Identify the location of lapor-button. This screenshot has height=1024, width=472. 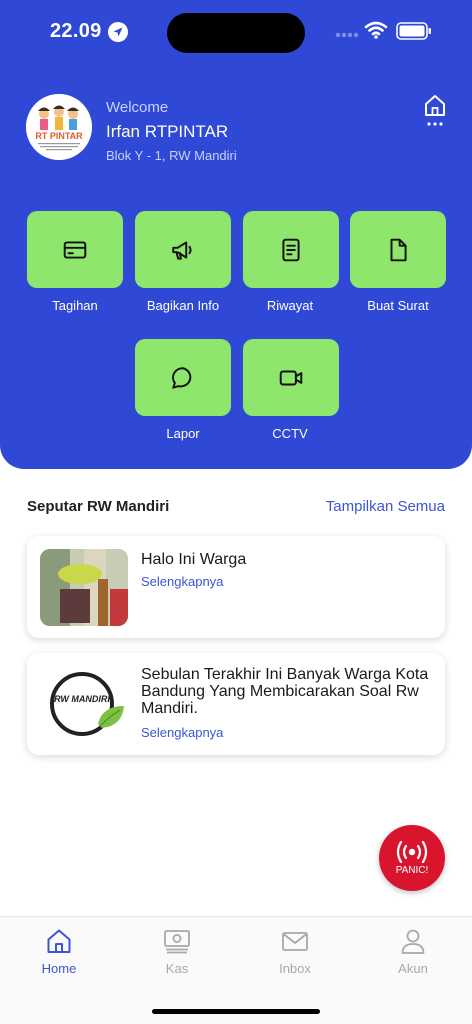
(183, 377).